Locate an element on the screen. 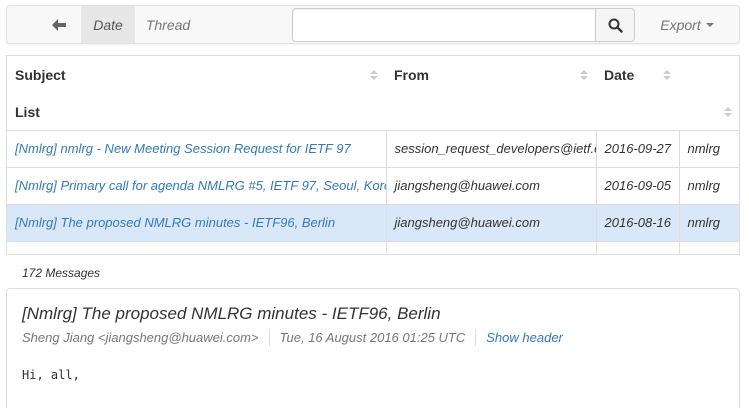  header-label: From is located at coordinates (411, 75).